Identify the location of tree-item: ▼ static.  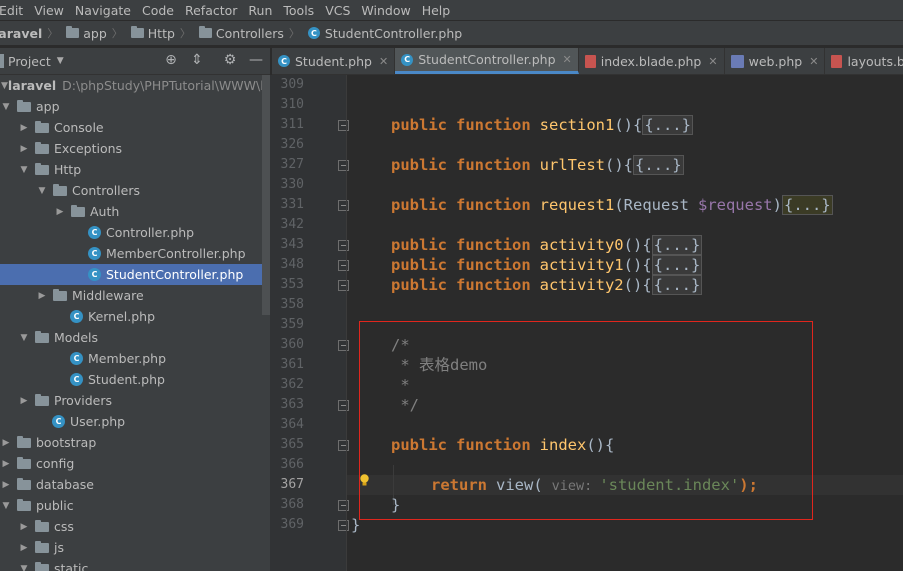
(131, 564).